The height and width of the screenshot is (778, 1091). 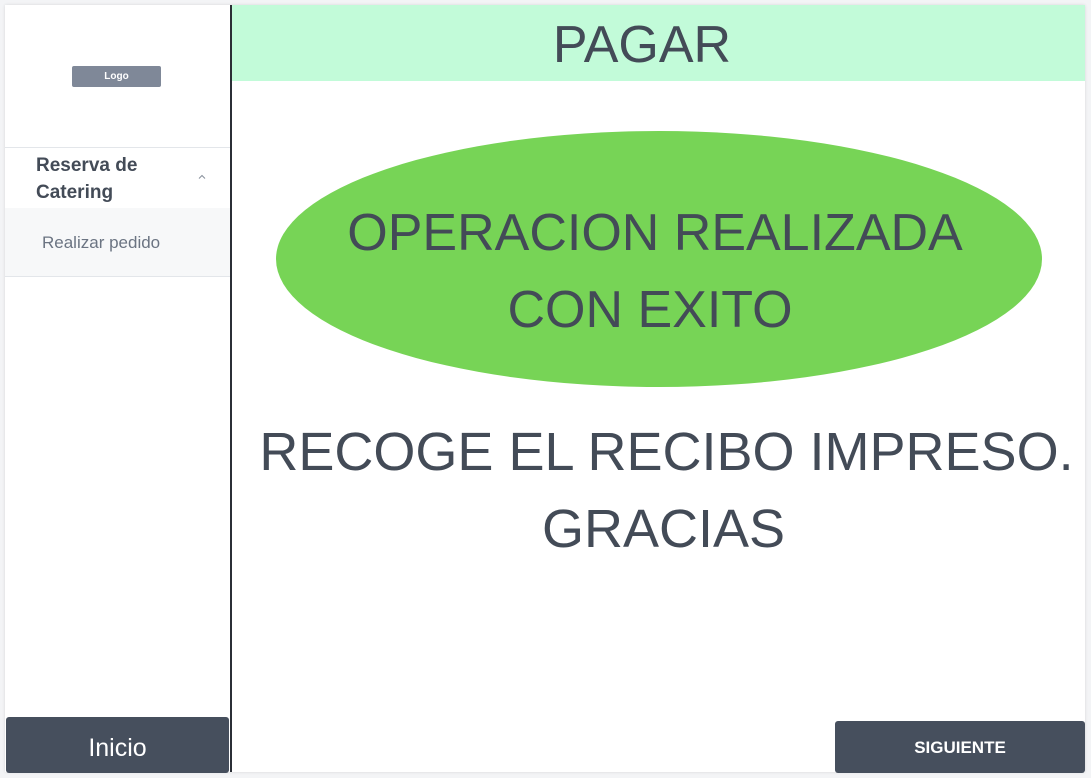 I want to click on receipt-message-line-1: RECOGE EL RECIBO IMPRESO., so click(x=666, y=452).